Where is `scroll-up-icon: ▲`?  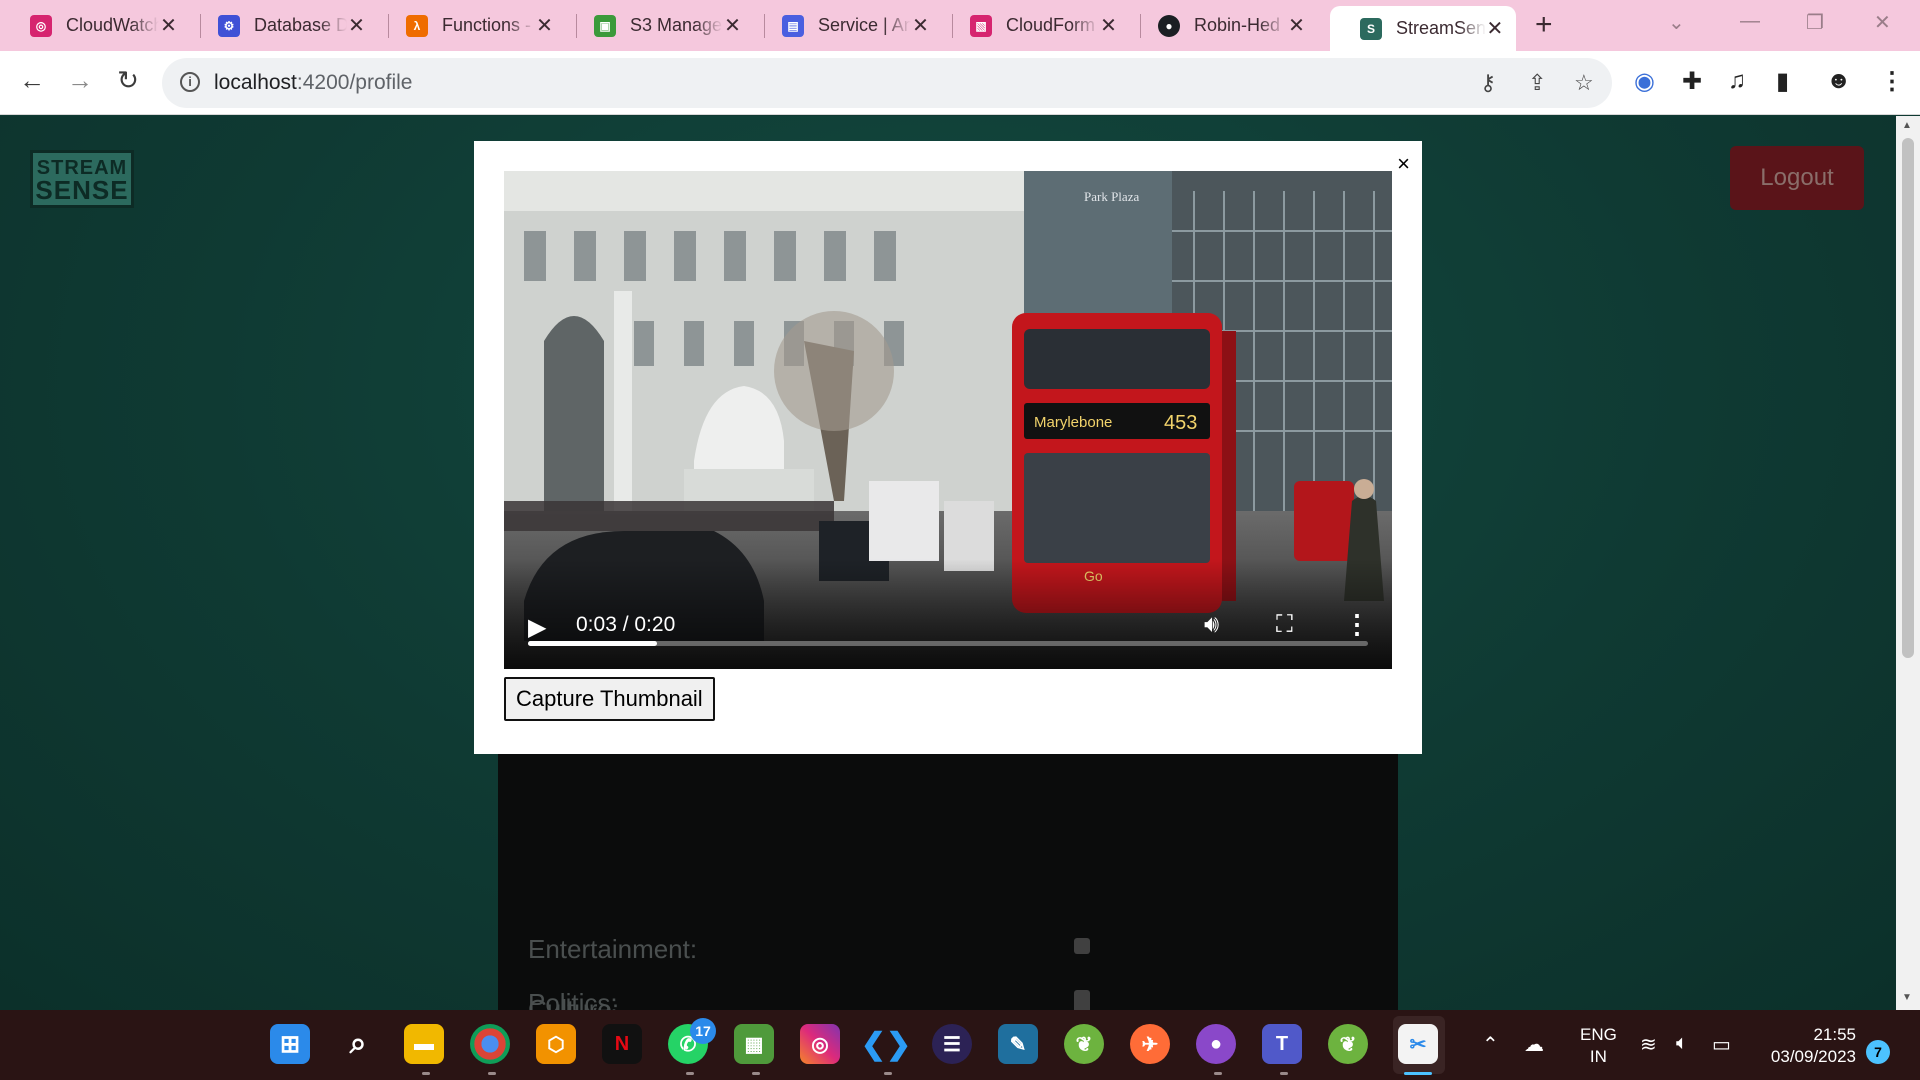
scroll-up-icon: ▲ is located at coordinates (1907, 125).